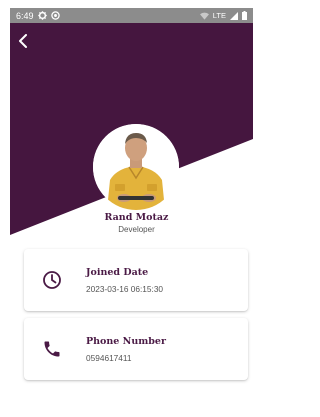 This screenshot has height=417, width=320. I want to click on profile-photo, so click(136, 167).